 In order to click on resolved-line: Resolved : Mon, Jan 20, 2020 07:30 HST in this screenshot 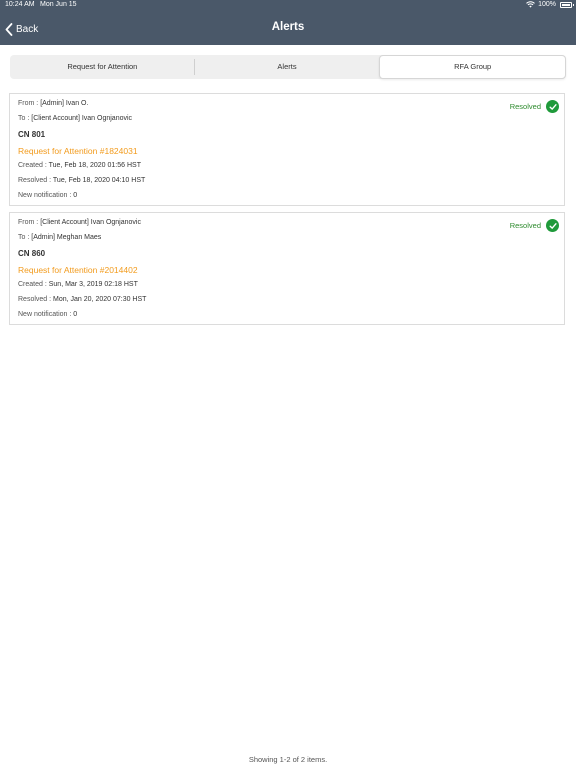, I will do `click(82, 299)`.